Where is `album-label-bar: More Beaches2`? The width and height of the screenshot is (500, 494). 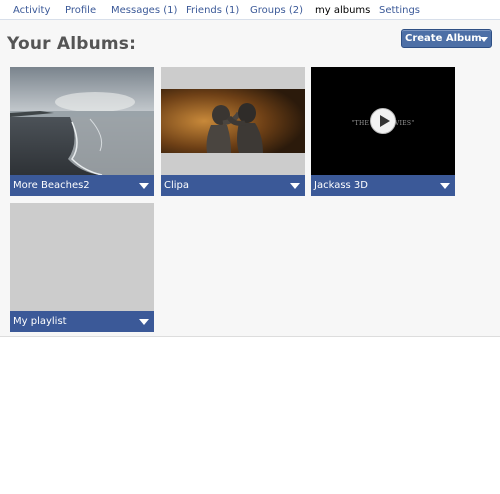 album-label-bar: More Beaches2 is located at coordinates (82, 185).